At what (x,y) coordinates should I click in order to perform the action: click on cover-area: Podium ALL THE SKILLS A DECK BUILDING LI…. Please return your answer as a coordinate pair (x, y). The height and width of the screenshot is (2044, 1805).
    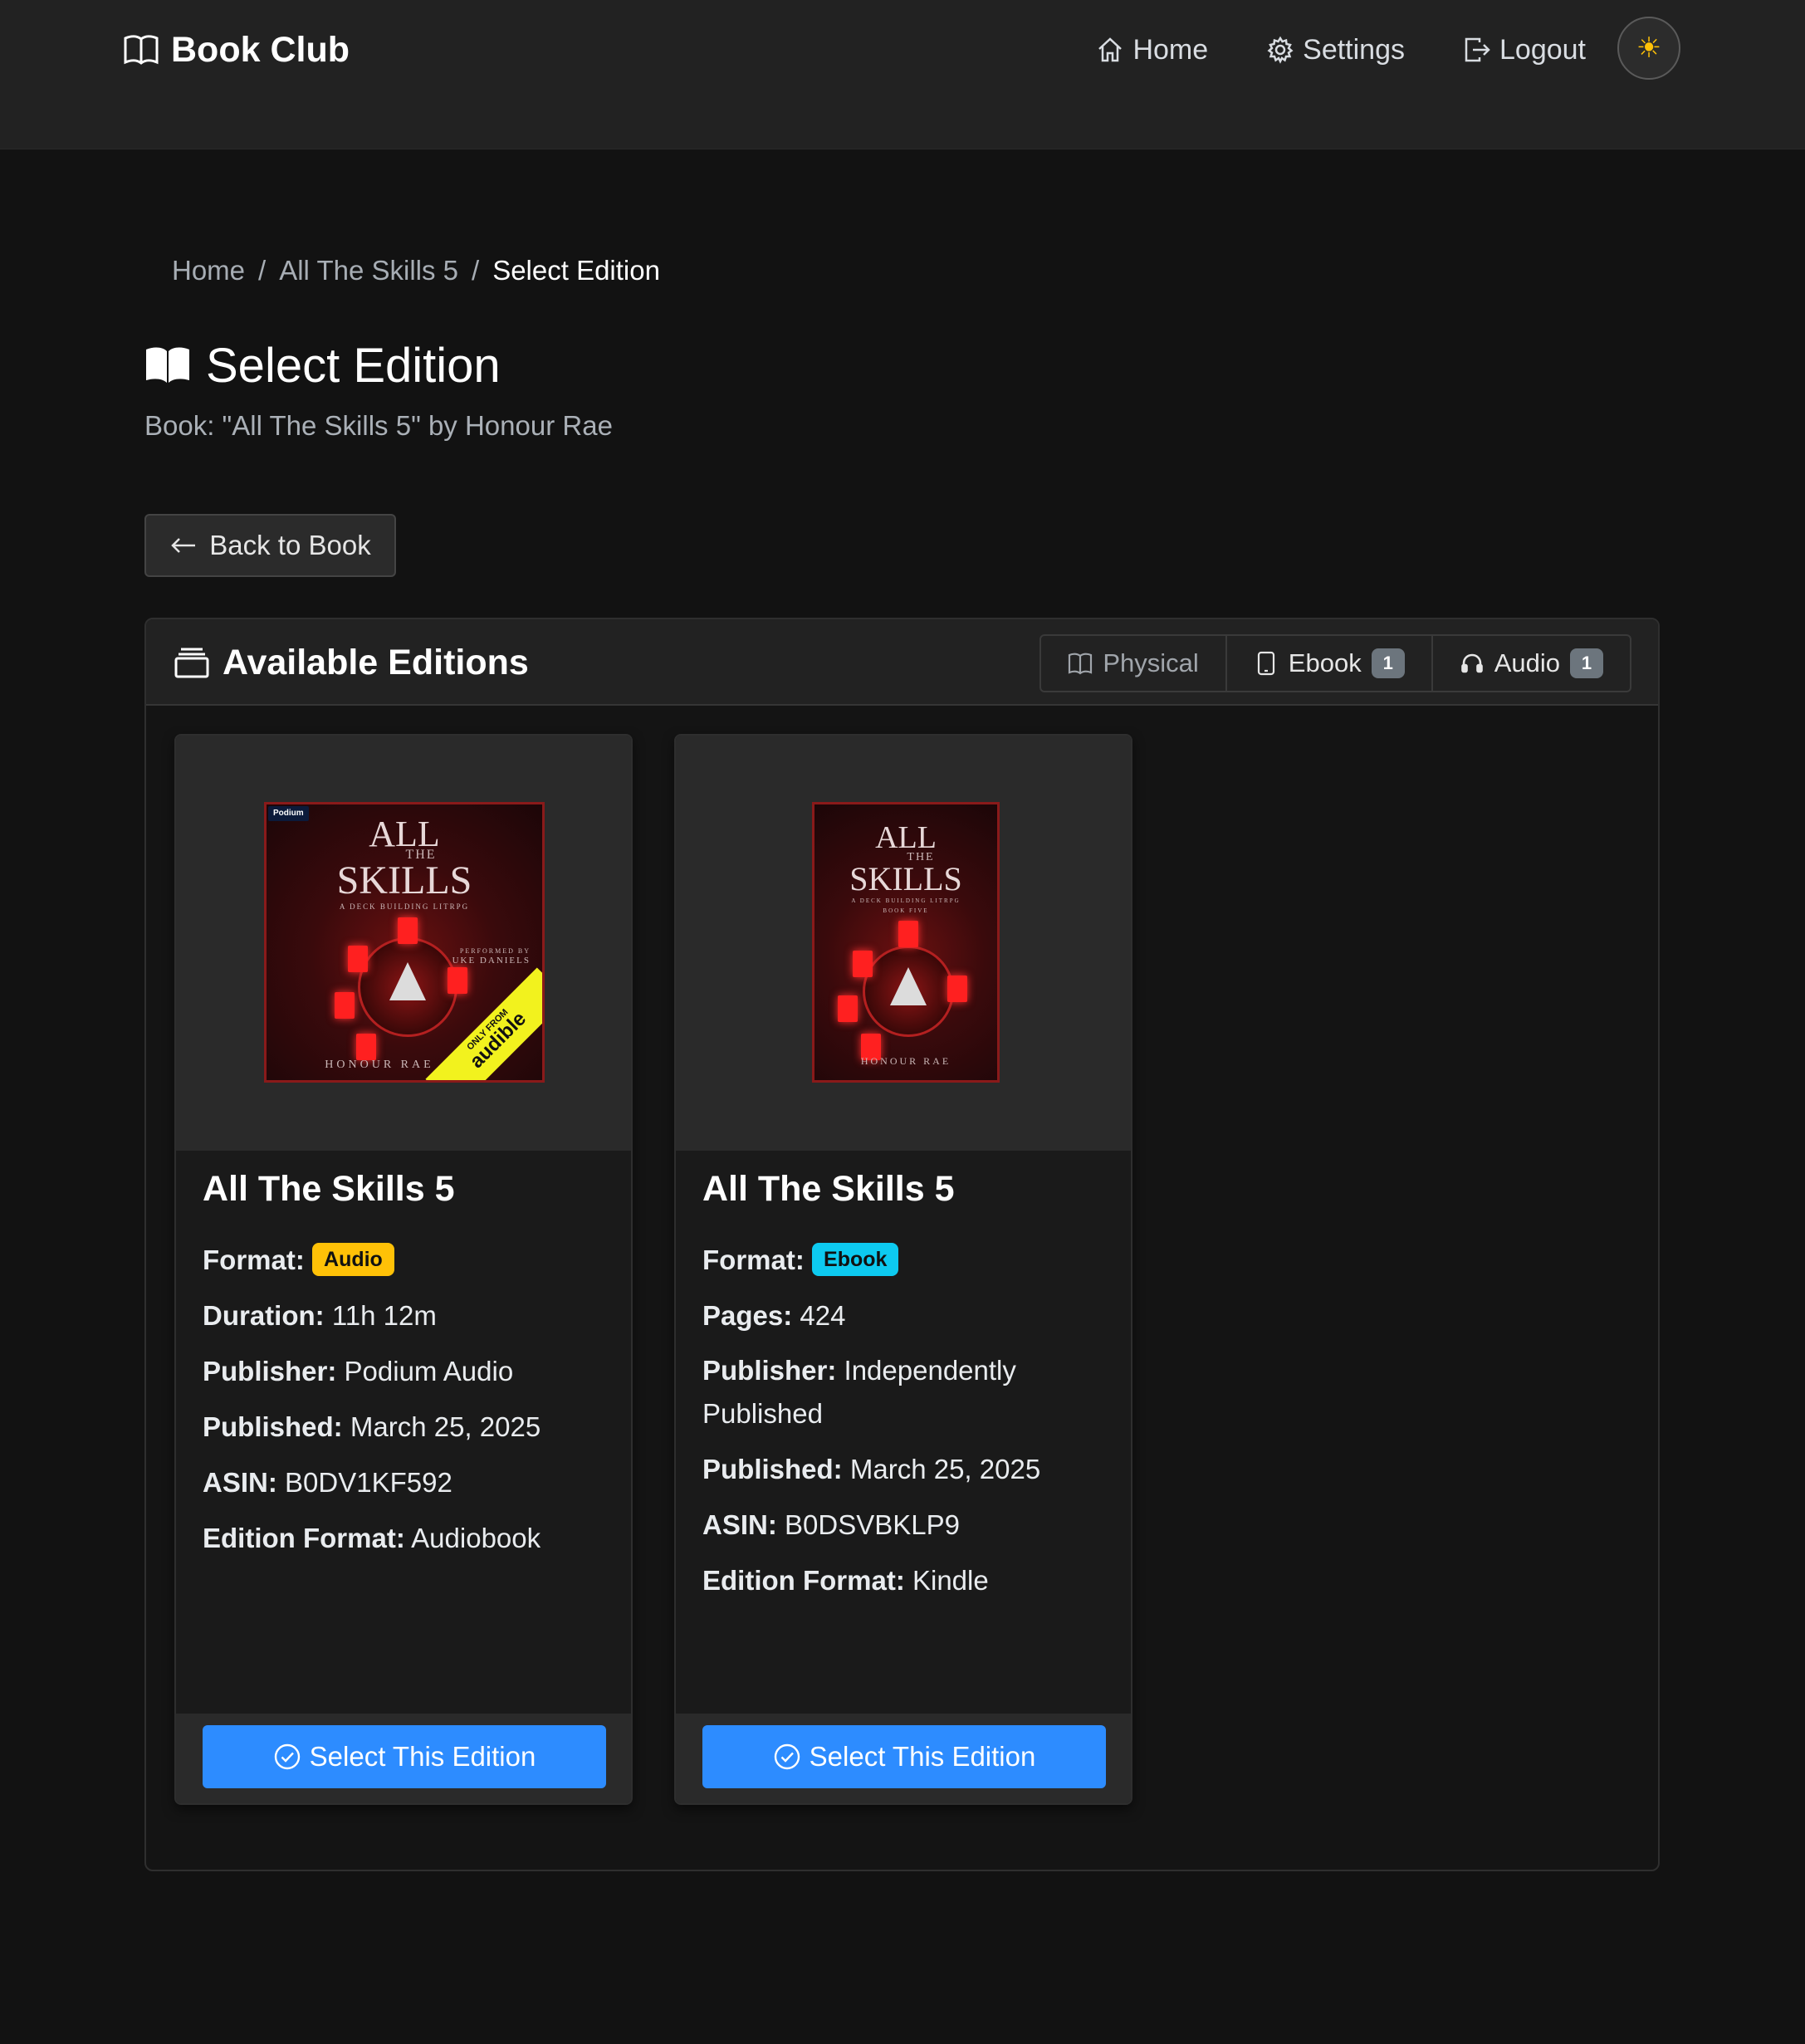
    Looking at the image, I should click on (403, 943).